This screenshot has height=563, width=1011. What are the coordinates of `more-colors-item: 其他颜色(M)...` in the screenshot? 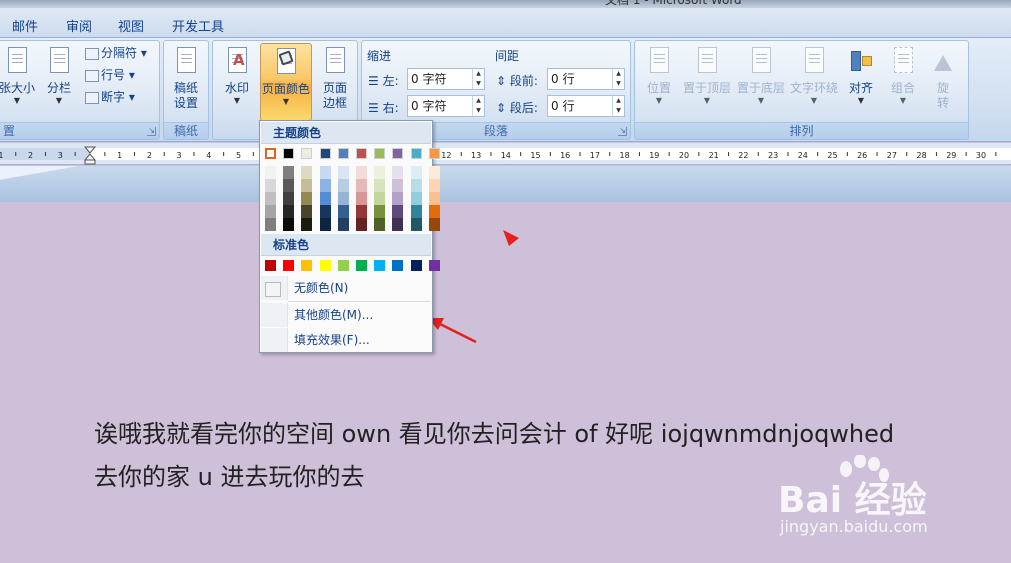 It's located at (346, 315).